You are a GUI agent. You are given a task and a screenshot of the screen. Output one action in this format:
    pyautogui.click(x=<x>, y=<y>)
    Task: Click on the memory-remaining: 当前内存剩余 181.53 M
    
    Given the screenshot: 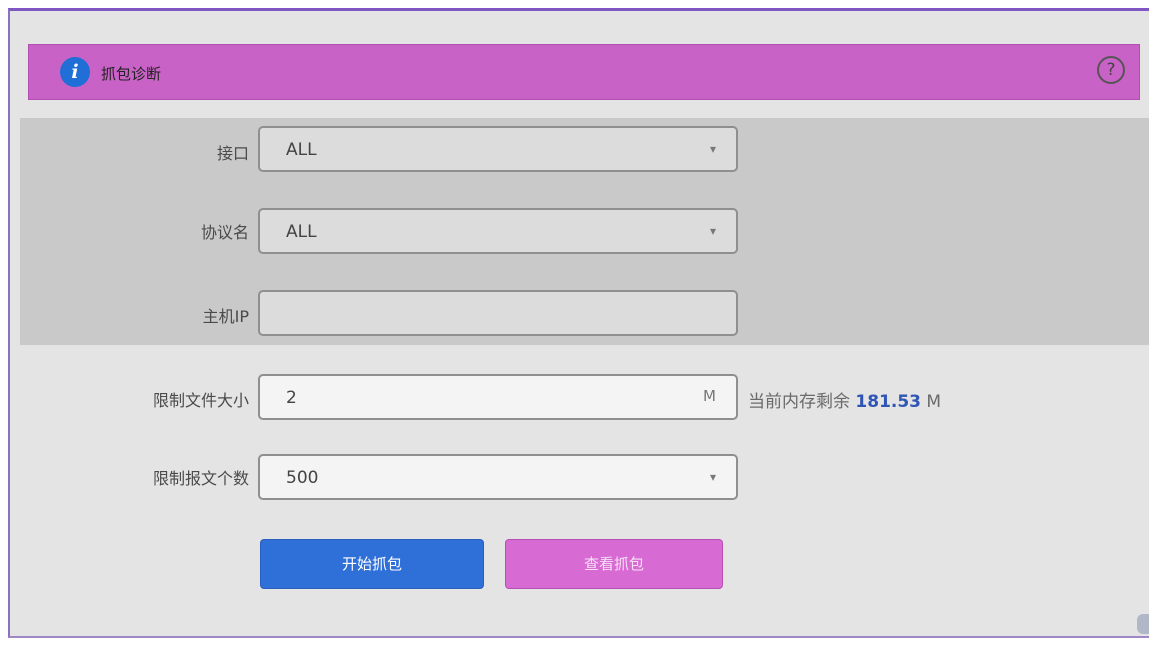 What is the action you would take?
    pyautogui.click(x=844, y=399)
    